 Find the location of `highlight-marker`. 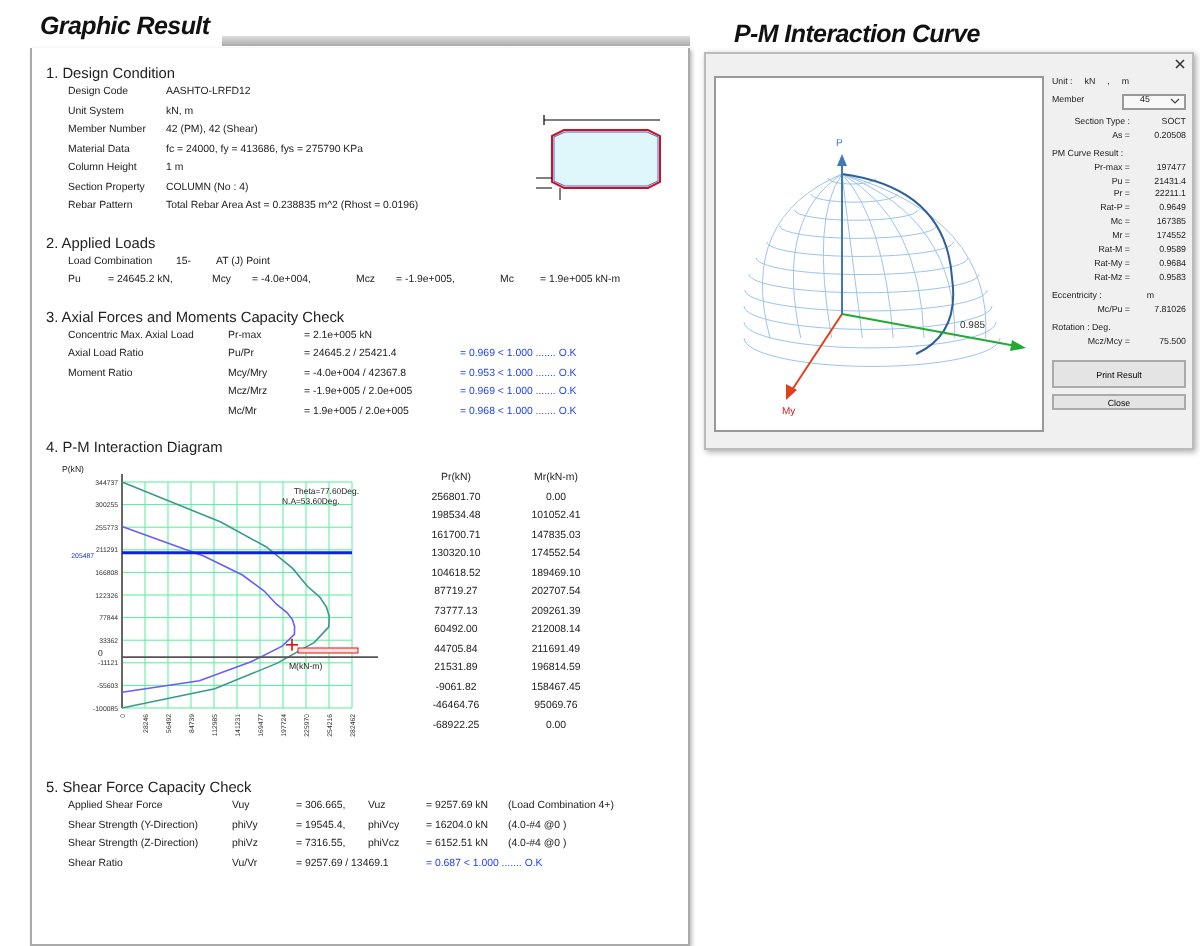

highlight-marker is located at coordinates (328, 650).